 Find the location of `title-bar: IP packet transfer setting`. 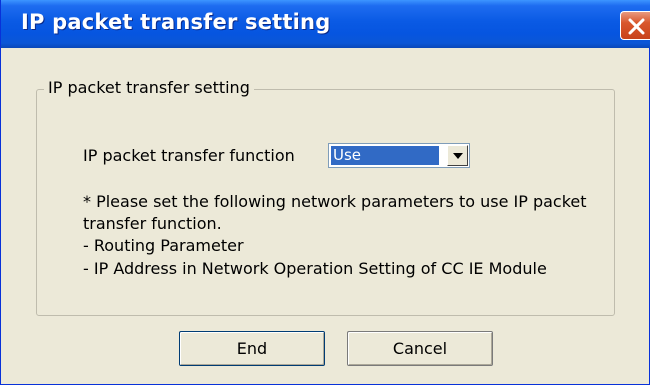

title-bar: IP packet transfer setting is located at coordinates (325, 24).